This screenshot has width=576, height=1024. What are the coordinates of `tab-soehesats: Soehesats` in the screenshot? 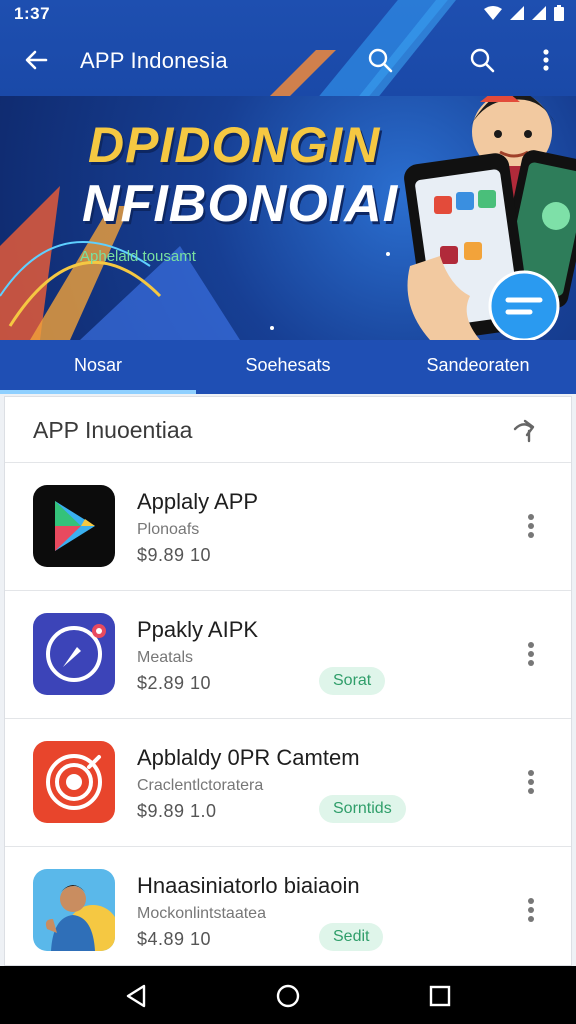 It's located at (288, 367).